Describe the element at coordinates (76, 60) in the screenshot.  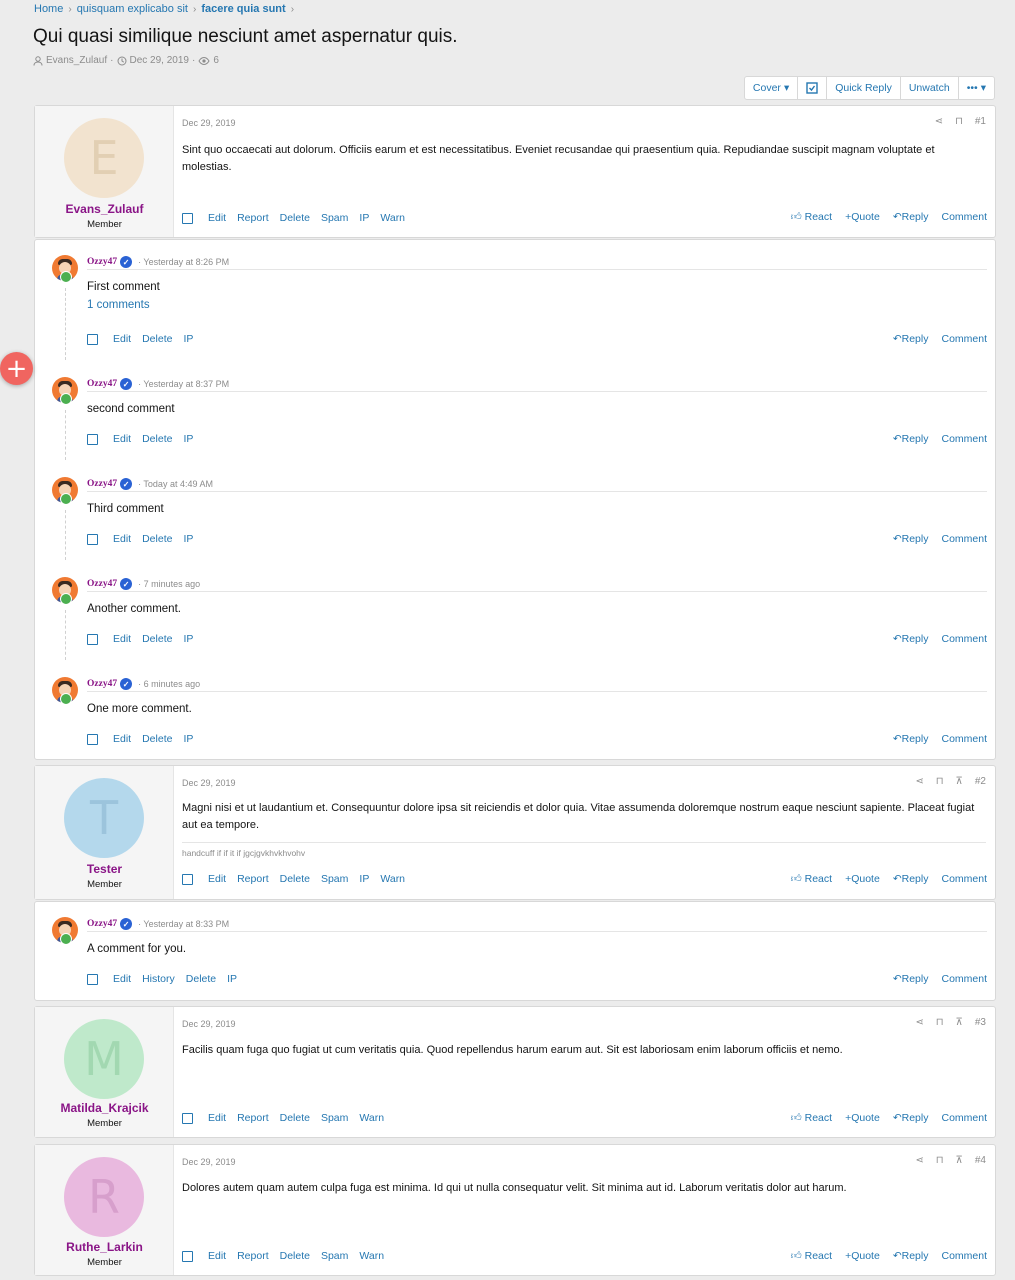
I see `thread-author: Evans_Zulauf` at that location.